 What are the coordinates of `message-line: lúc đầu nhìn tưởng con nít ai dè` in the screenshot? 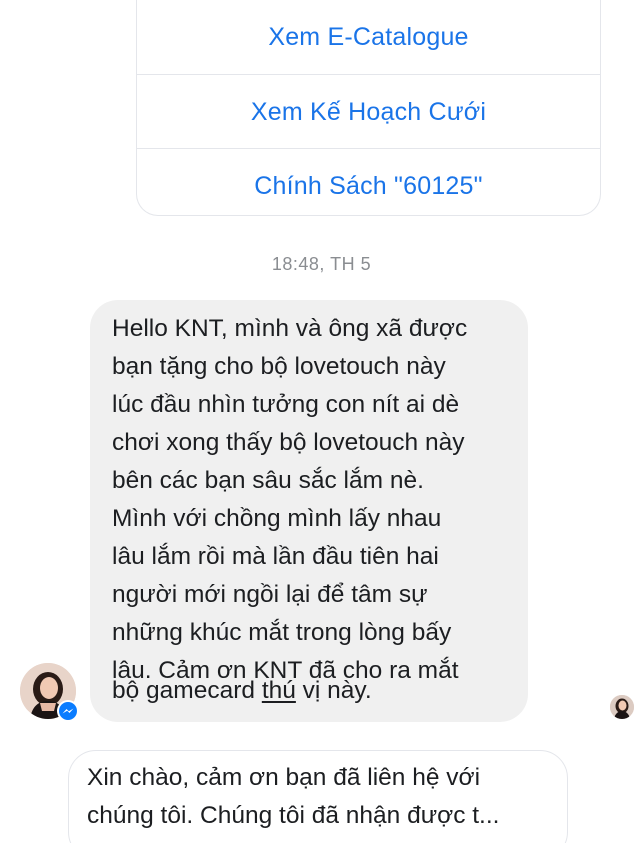 It's located at (286, 404).